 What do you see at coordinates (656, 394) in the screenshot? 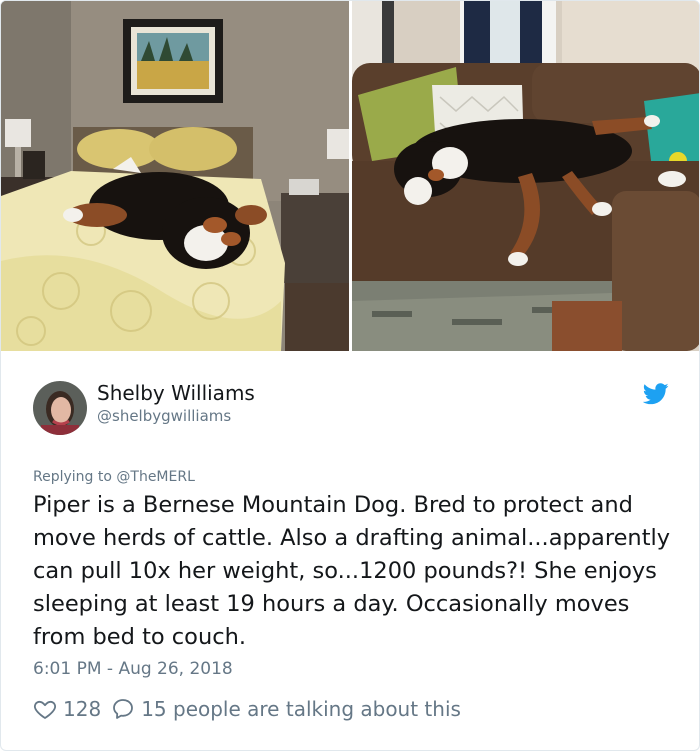
I see `twitter-bird-icon` at bounding box center [656, 394].